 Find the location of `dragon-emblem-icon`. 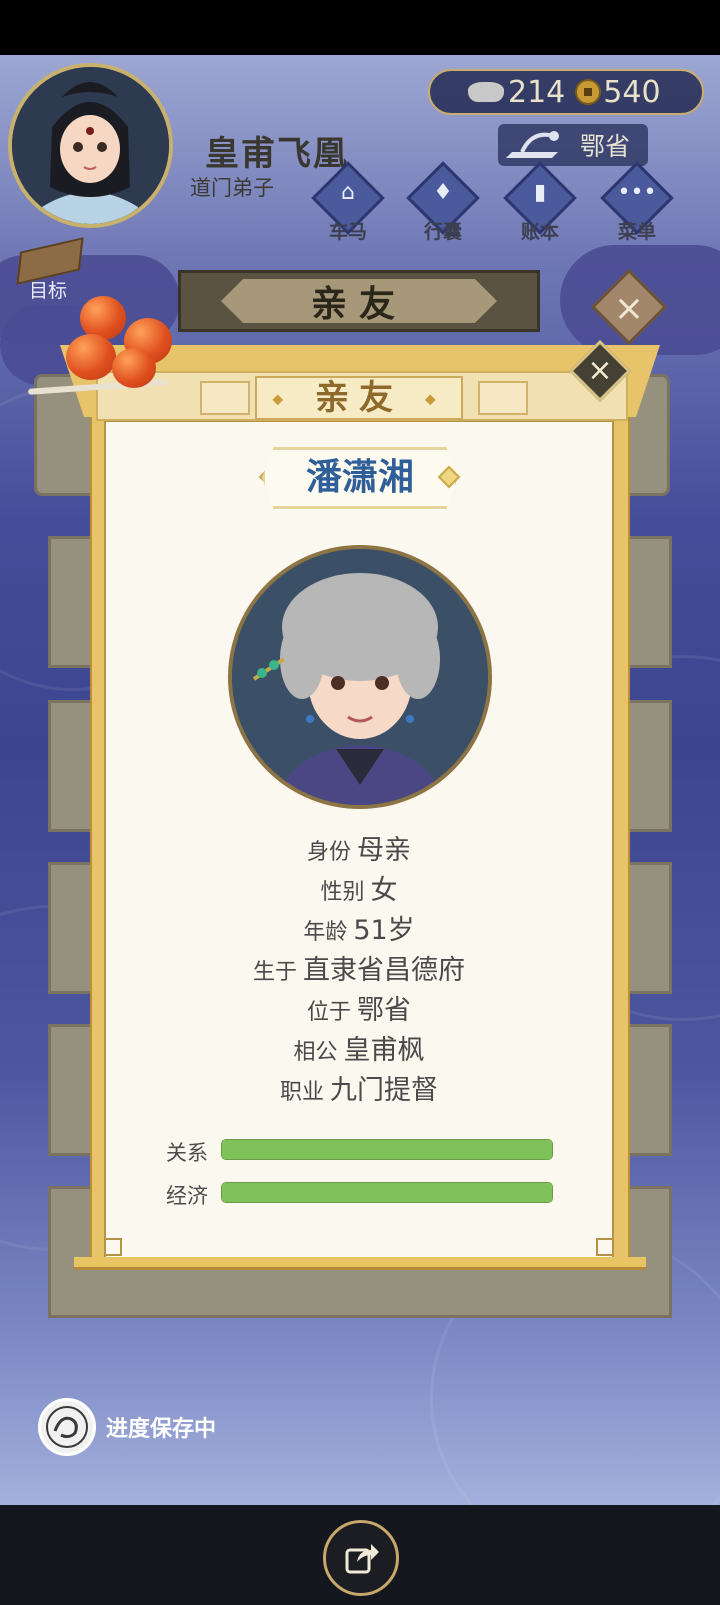

dragon-emblem-icon is located at coordinates (67, 1427).